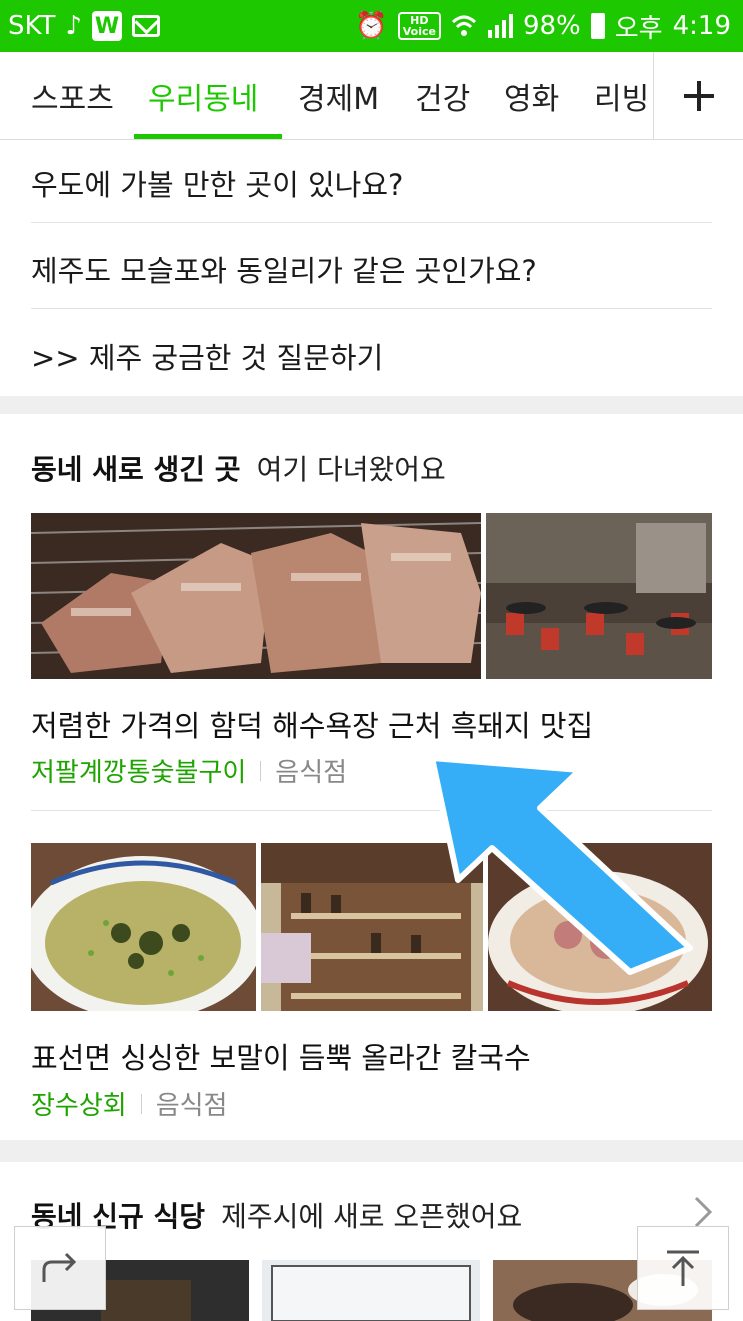 This screenshot has height=1321, width=743. Describe the element at coordinates (500, 26) in the screenshot. I see `signal-icon` at that location.